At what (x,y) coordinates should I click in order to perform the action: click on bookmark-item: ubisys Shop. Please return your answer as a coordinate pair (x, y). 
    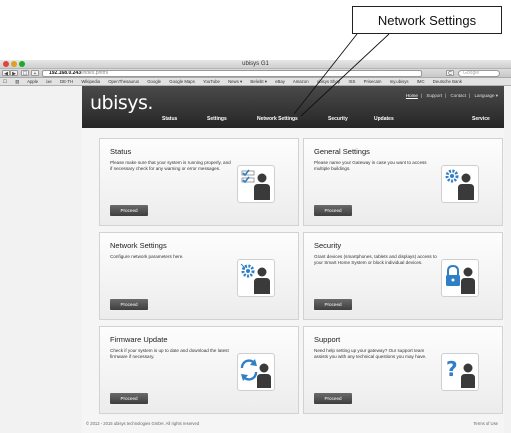
    Looking at the image, I should click on (328, 81).